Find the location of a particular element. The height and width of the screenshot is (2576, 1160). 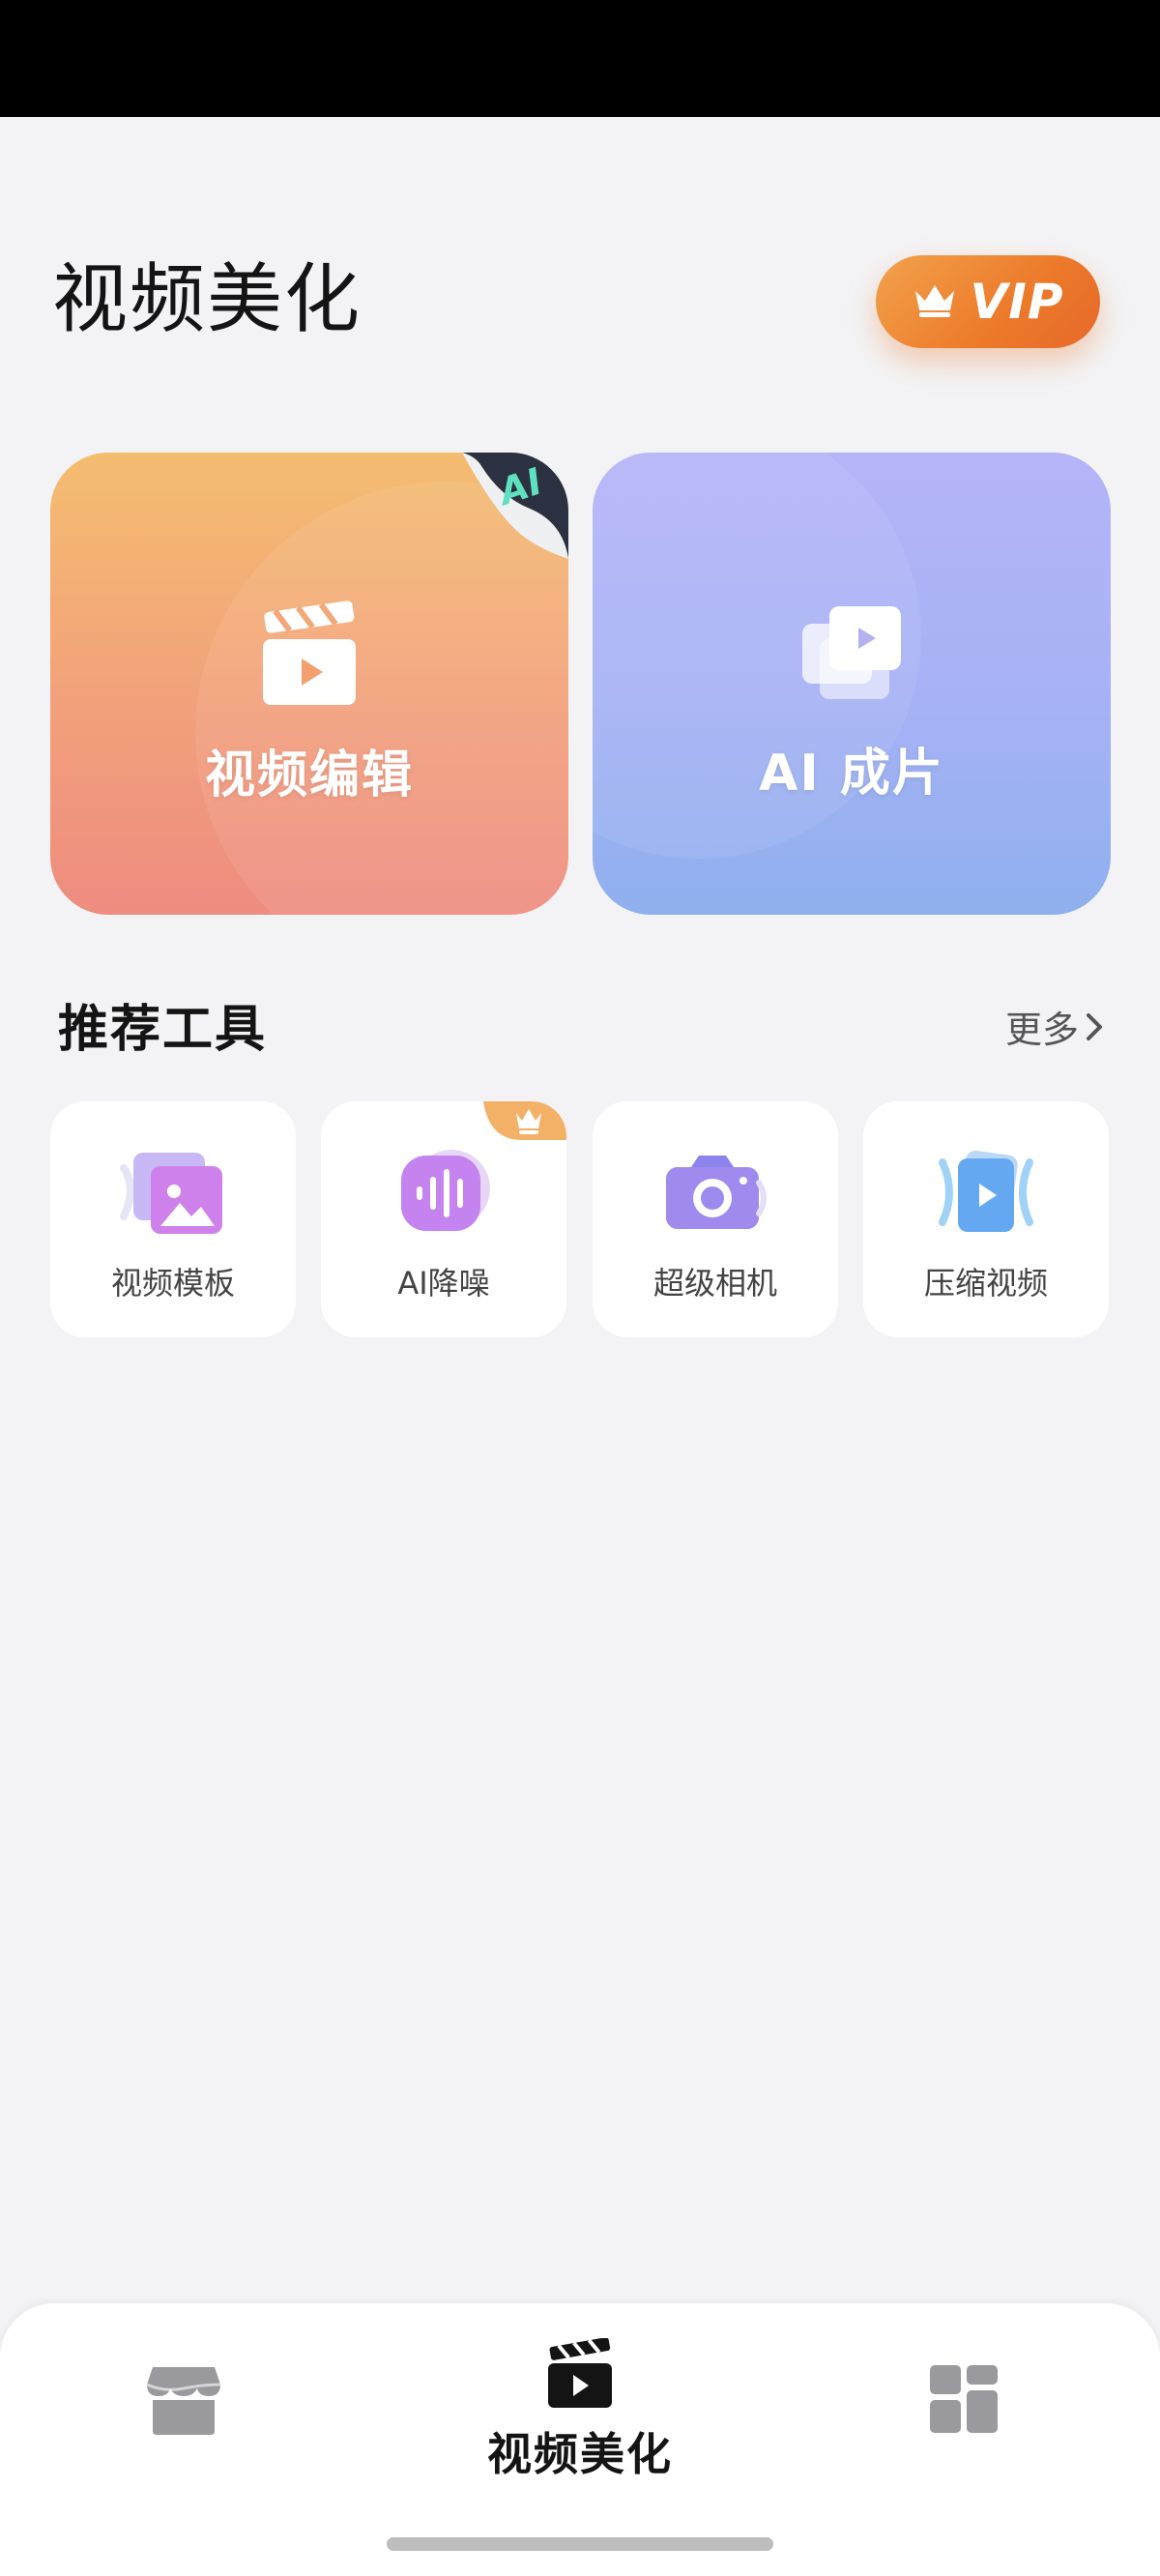

ai-video-card: AI 成片 is located at coordinates (852, 684).